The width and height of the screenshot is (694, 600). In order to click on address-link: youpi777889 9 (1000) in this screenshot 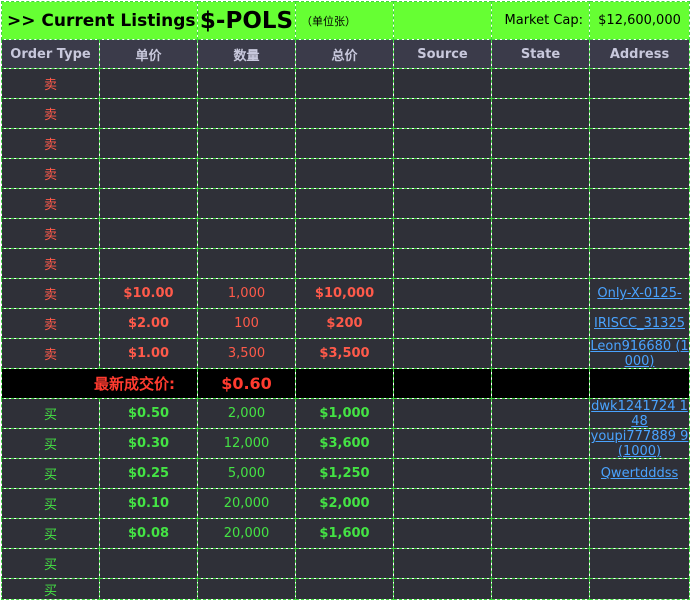, I will do `click(640, 444)`.